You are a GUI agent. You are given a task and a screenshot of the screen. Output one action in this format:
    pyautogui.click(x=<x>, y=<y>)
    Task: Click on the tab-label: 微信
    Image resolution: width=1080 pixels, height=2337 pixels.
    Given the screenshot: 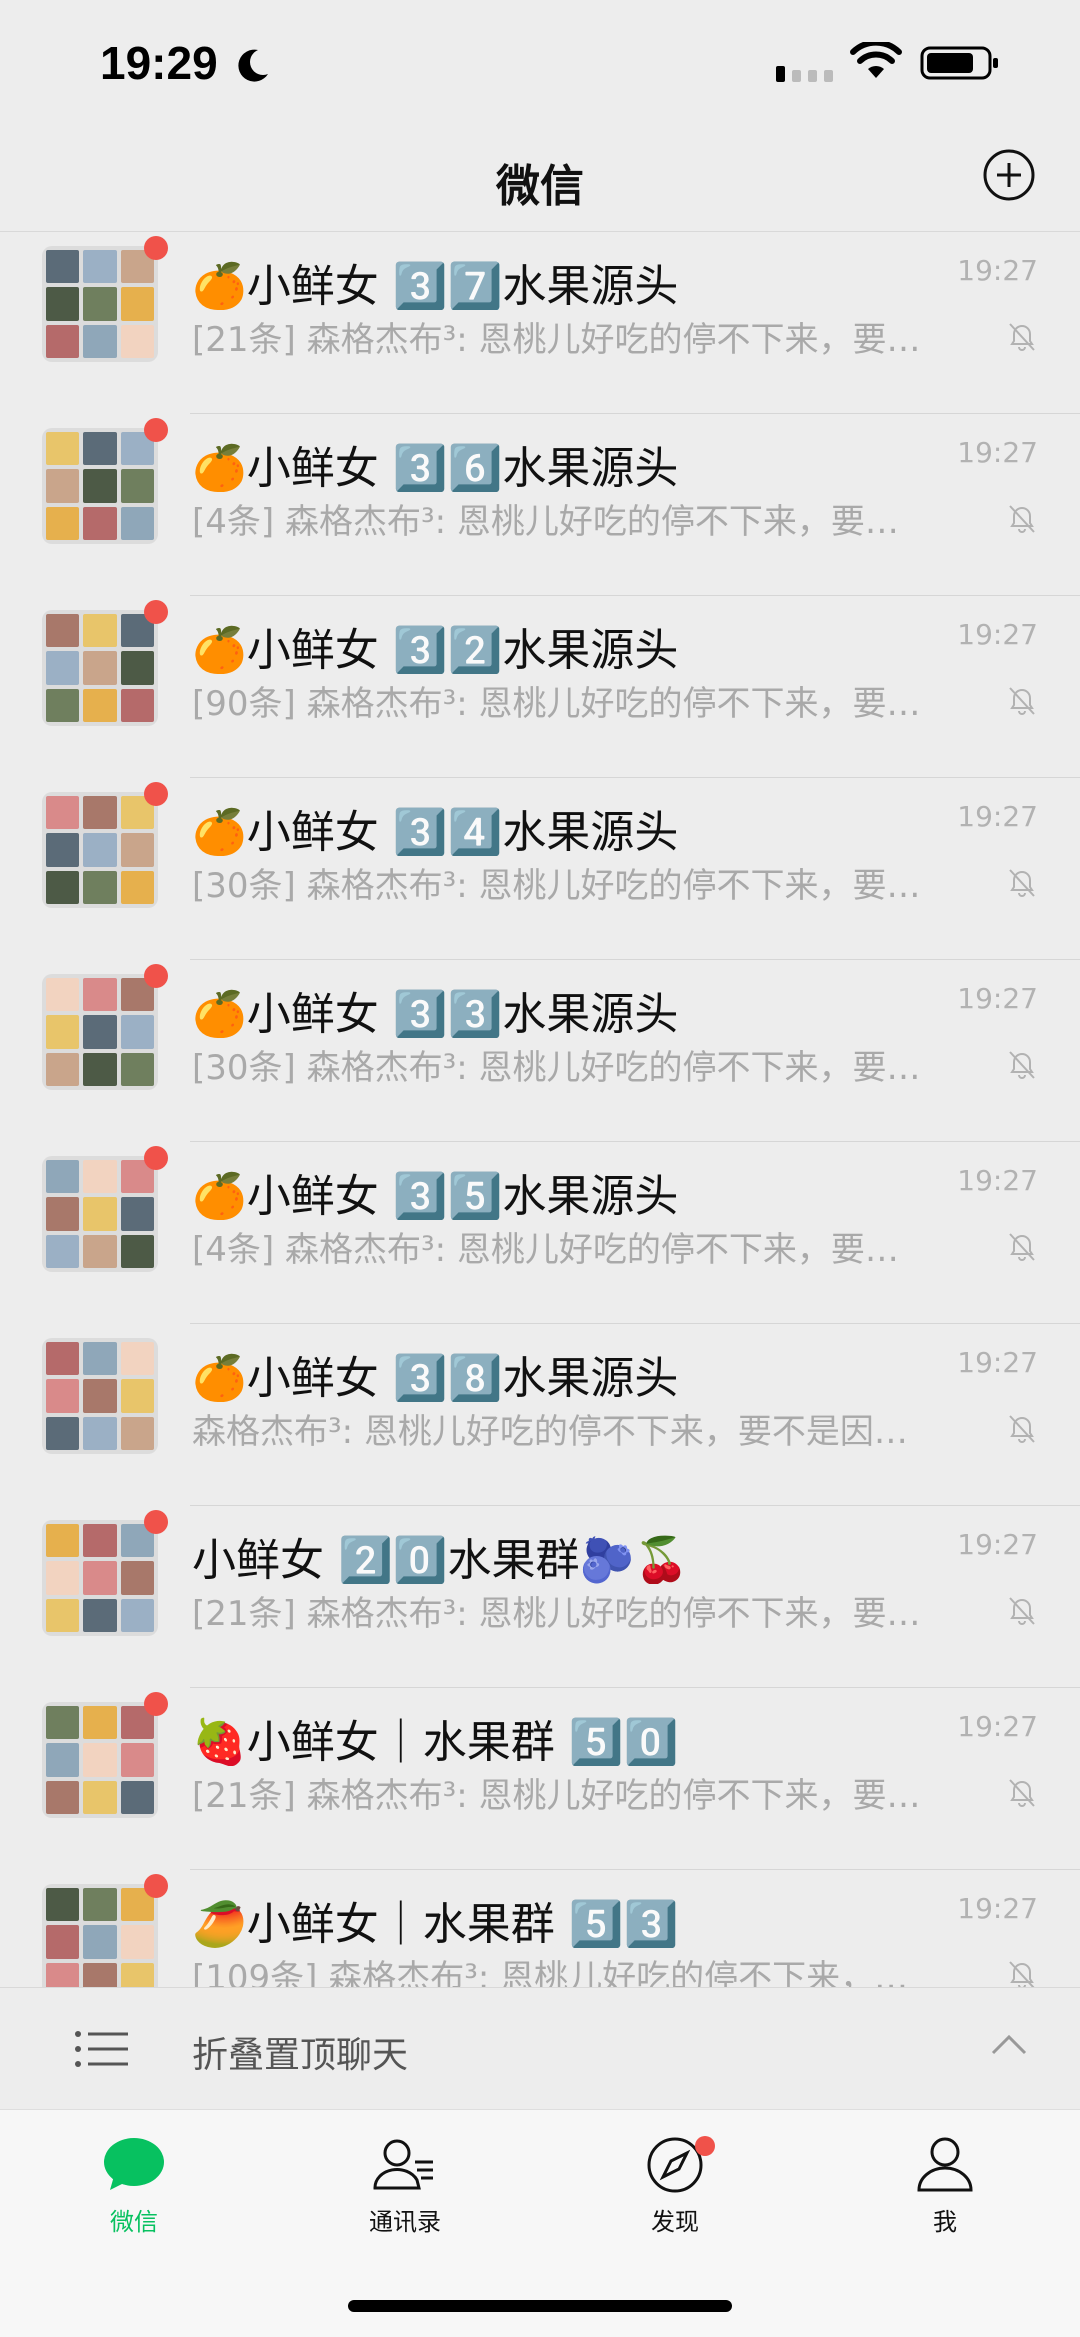 What is the action you would take?
    pyautogui.click(x=134, y=2222)
    